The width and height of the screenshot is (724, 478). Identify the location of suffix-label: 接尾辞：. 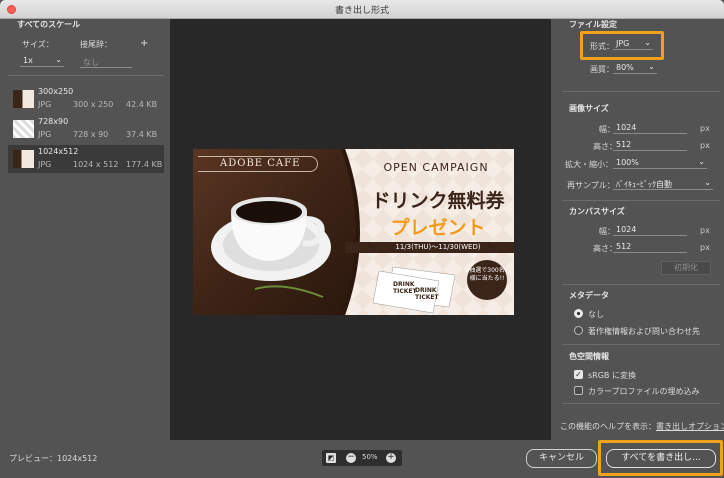
(96, 44).